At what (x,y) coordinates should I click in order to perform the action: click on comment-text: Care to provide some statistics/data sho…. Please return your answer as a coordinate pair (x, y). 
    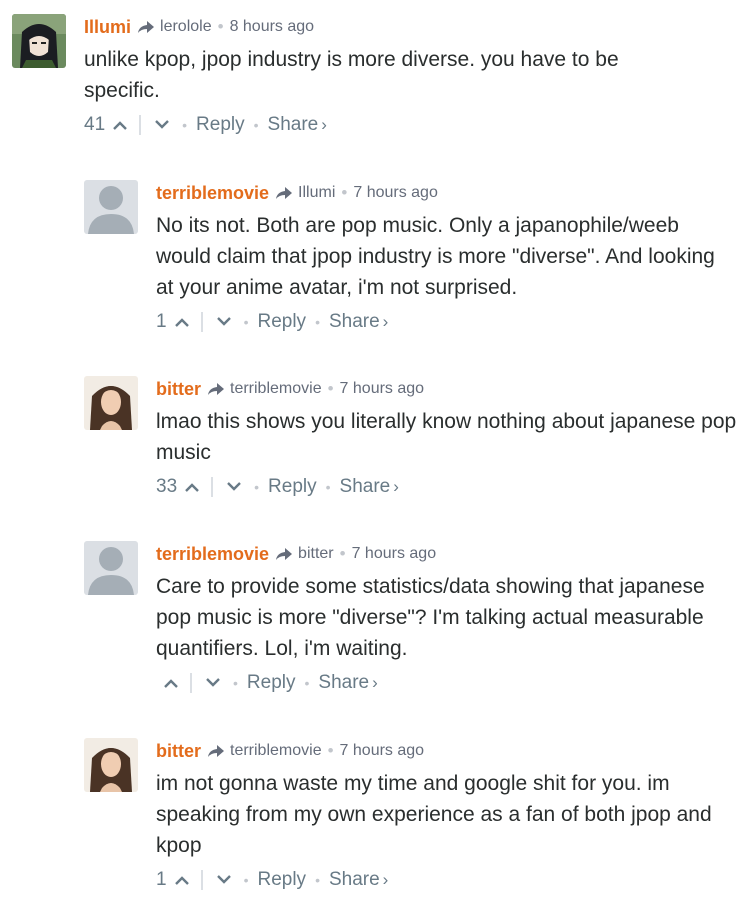
    Looking at the image, I should click on (430, 617).